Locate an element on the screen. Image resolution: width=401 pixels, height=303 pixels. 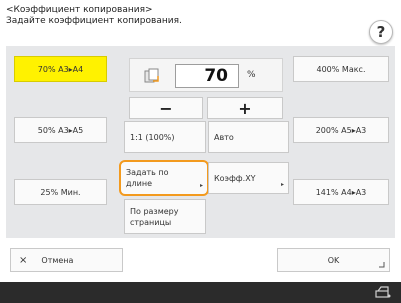
minus-icon: − is located at coordinates (166, 108).